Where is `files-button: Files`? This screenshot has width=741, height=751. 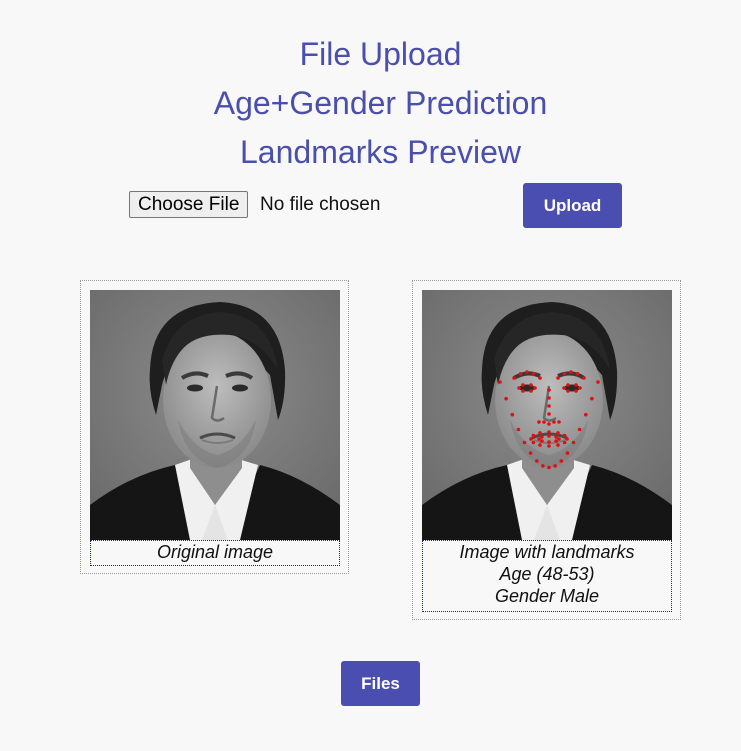 files-button: Files is located at coordinates (380, 683).